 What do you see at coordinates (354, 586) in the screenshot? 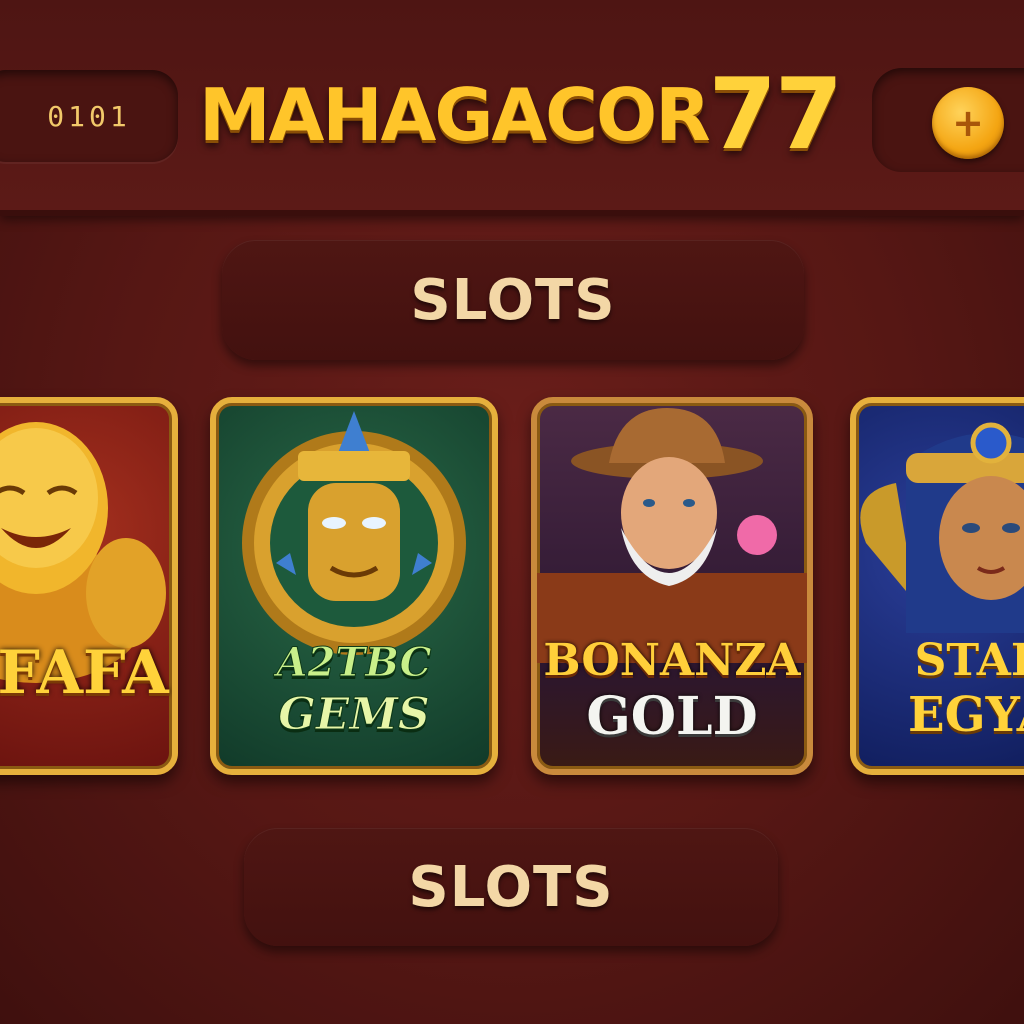
I see `game-card-aztec-gems: A2TBC GEMS` at bounding box center [354, 586].